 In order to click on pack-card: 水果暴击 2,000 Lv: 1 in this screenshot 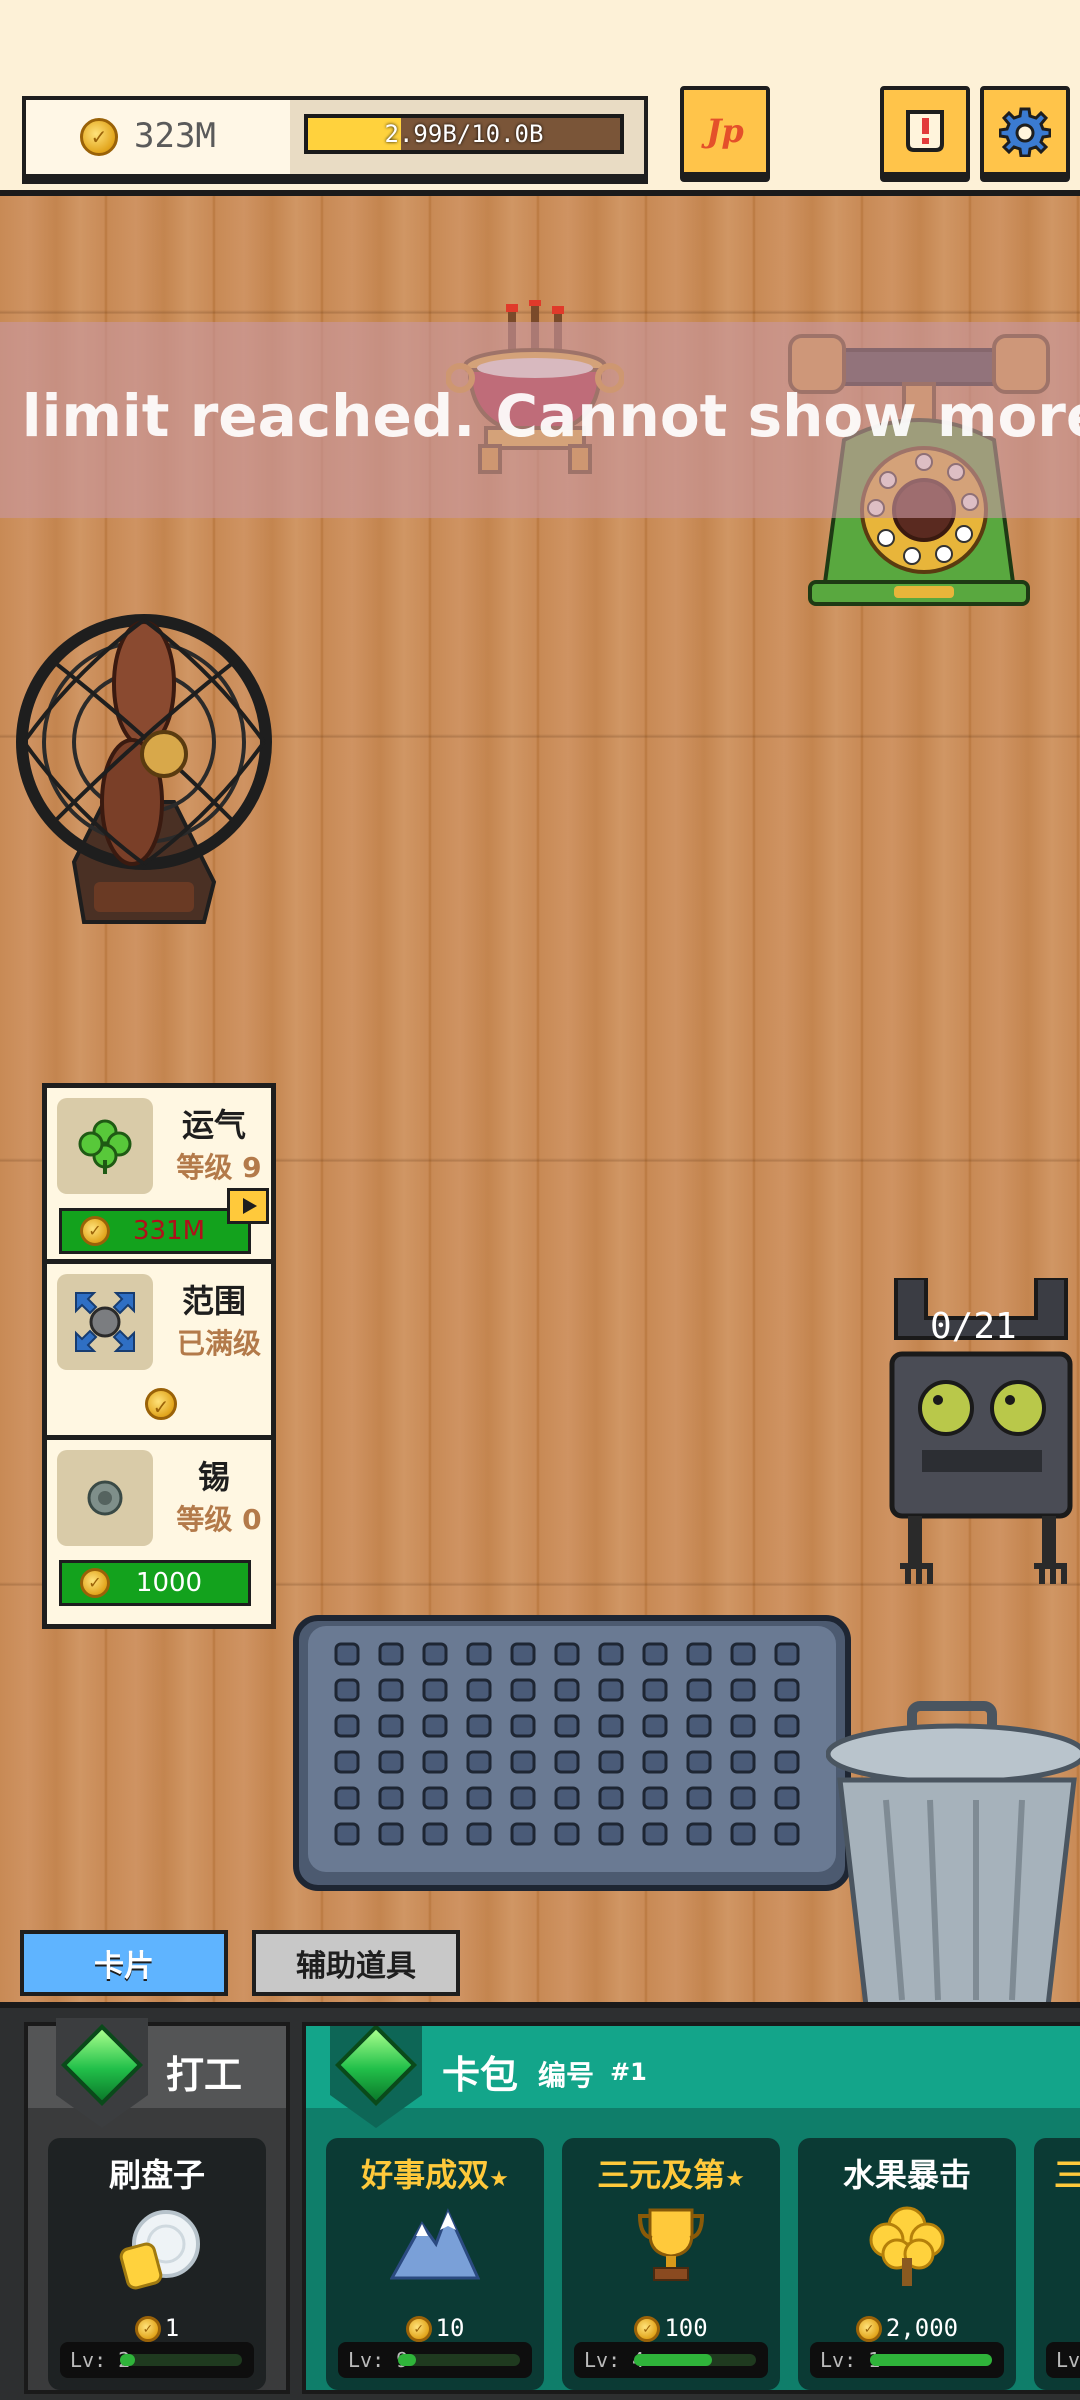, I will do `click(907, 2264)`.